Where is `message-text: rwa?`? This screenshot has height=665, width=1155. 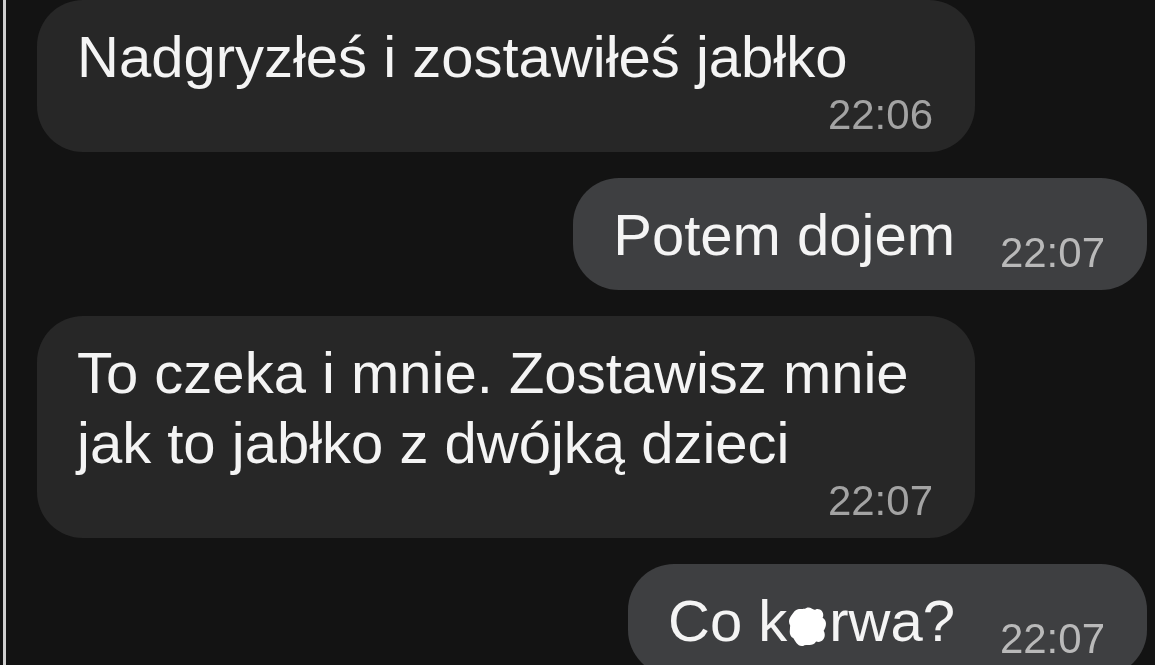
message-text: rwa? is located at coordinates (892, 620).